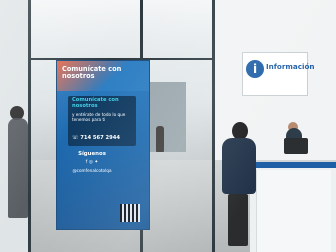 This screenshot has width=336, height=252. Describe the element at coordinates (92, 170) in the screenshot. I see `banner-handle: @comfenalcotolqa` at that location.